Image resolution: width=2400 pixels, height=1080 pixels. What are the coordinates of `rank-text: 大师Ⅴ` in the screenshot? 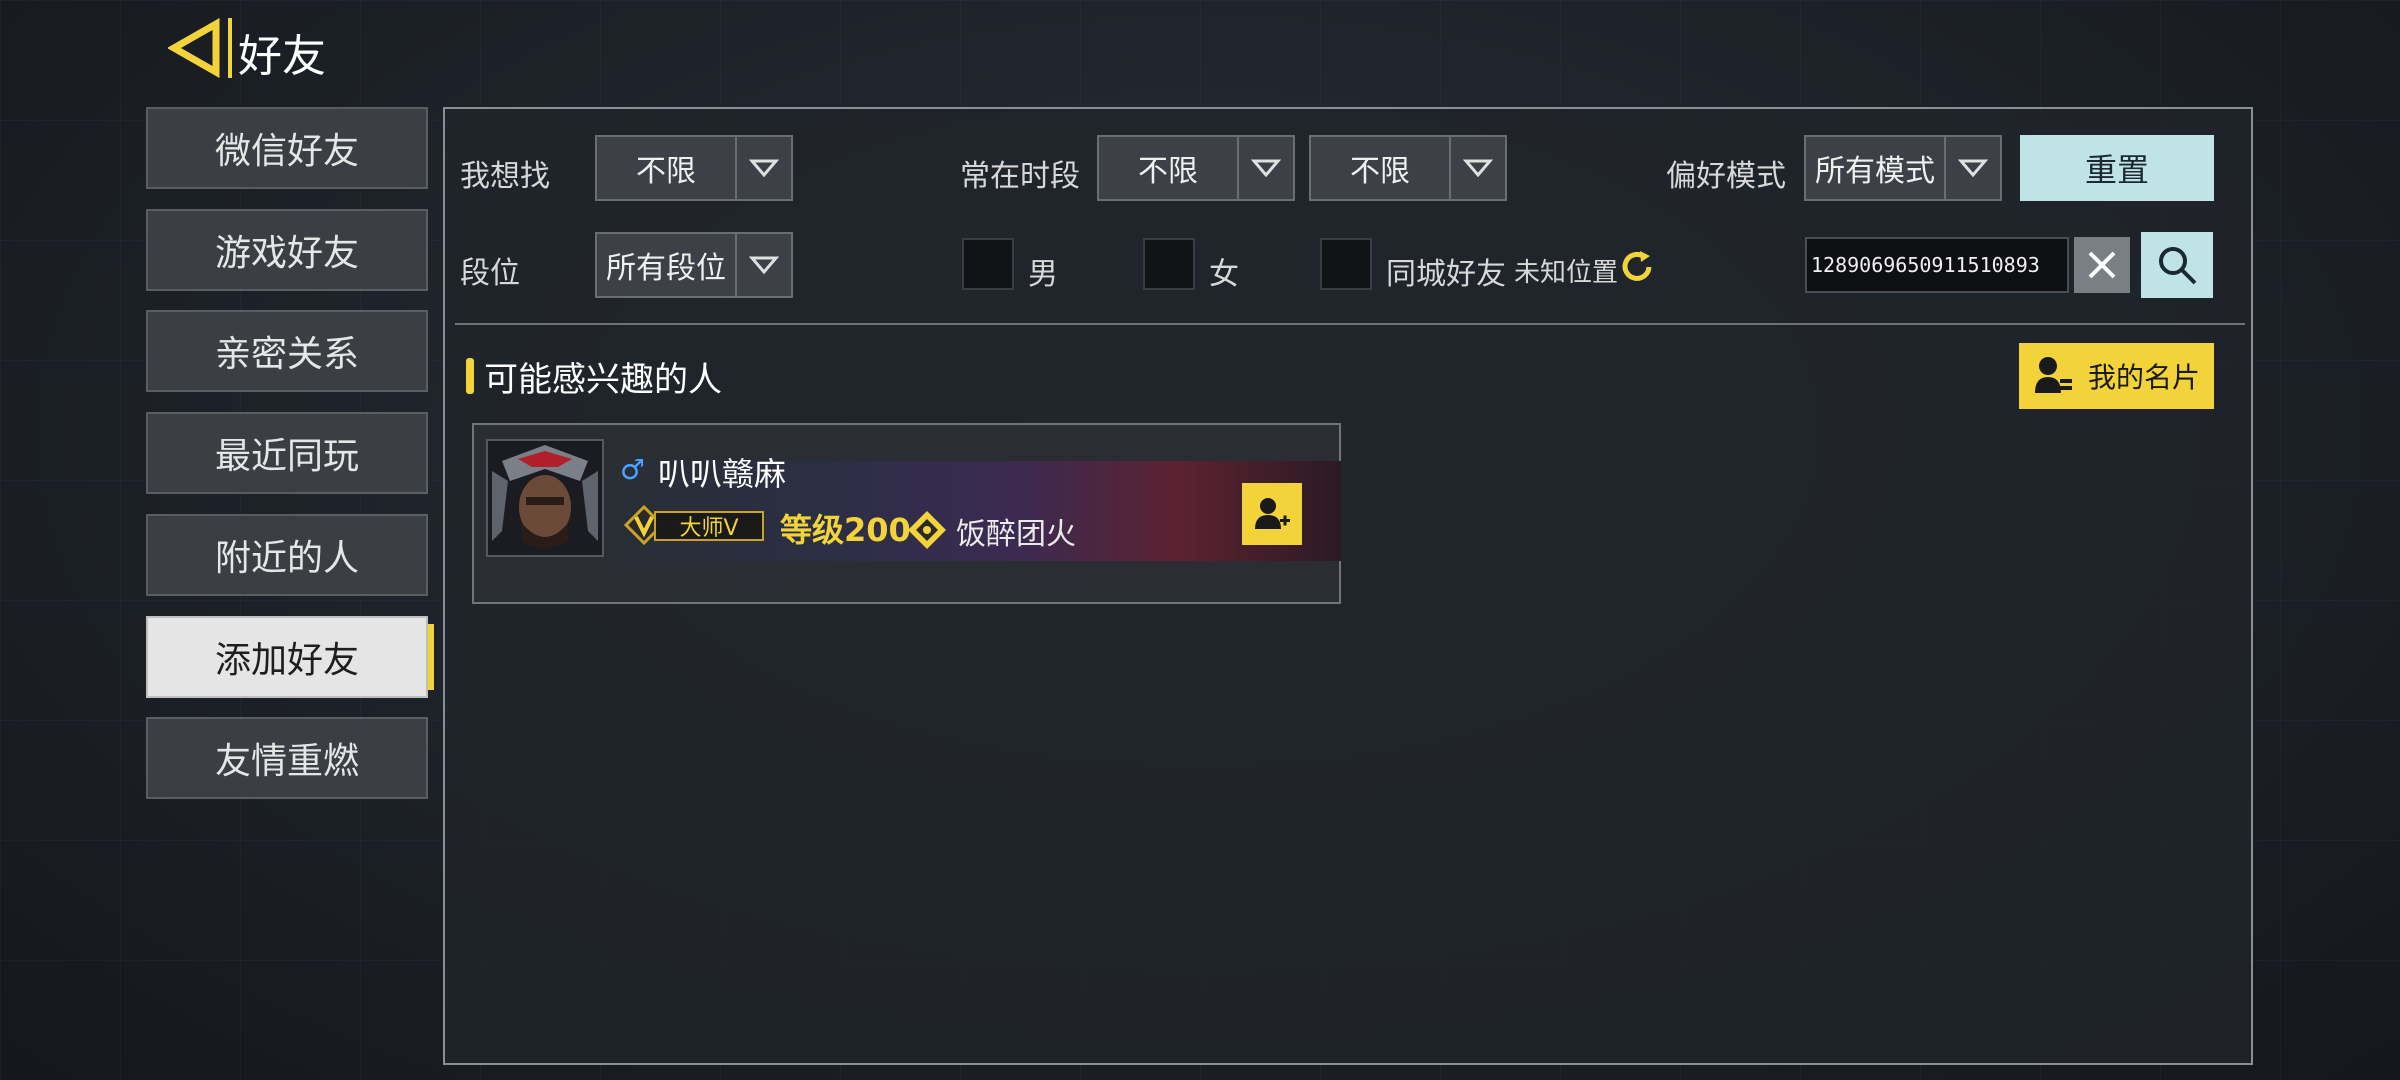 It's located at (709, 526).